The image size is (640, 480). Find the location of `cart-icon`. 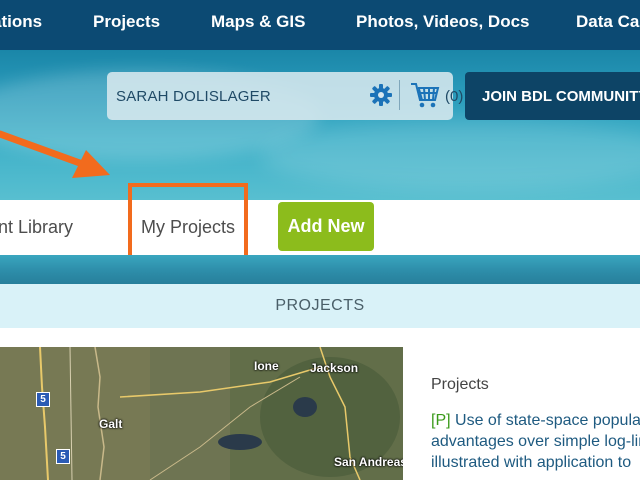

cart-icon is located at coordinates (425, 97).